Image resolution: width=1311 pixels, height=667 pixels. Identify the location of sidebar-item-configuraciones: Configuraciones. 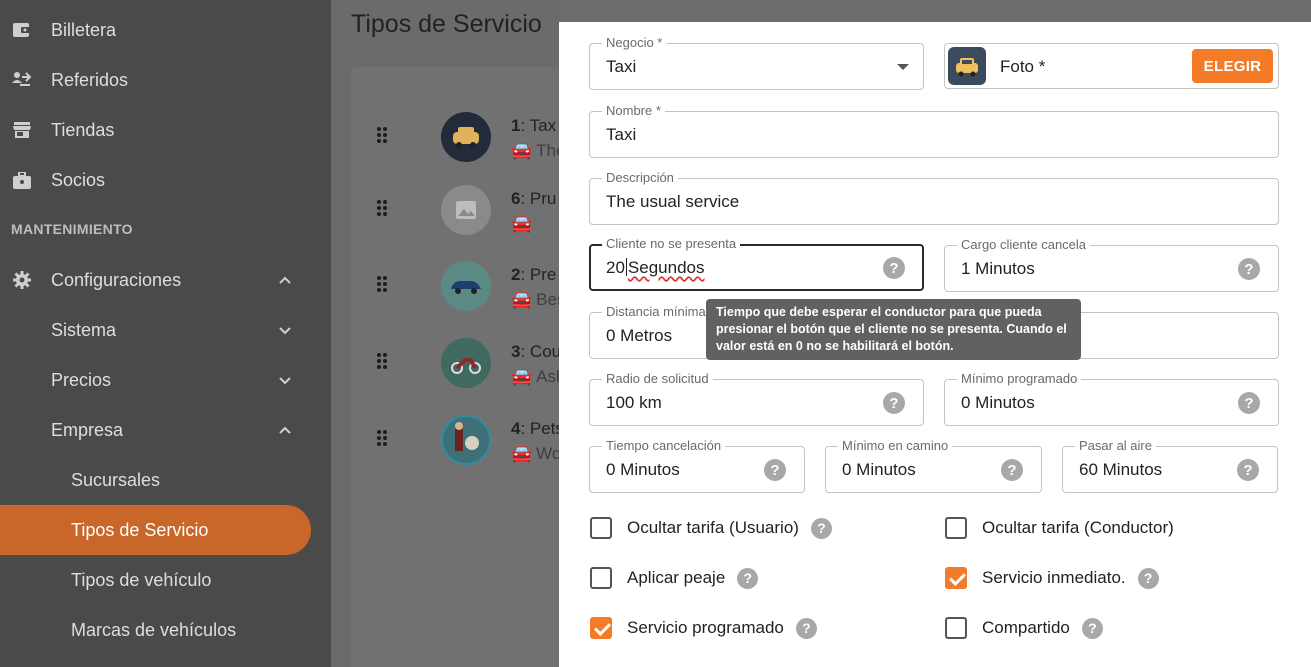
(165, 280).